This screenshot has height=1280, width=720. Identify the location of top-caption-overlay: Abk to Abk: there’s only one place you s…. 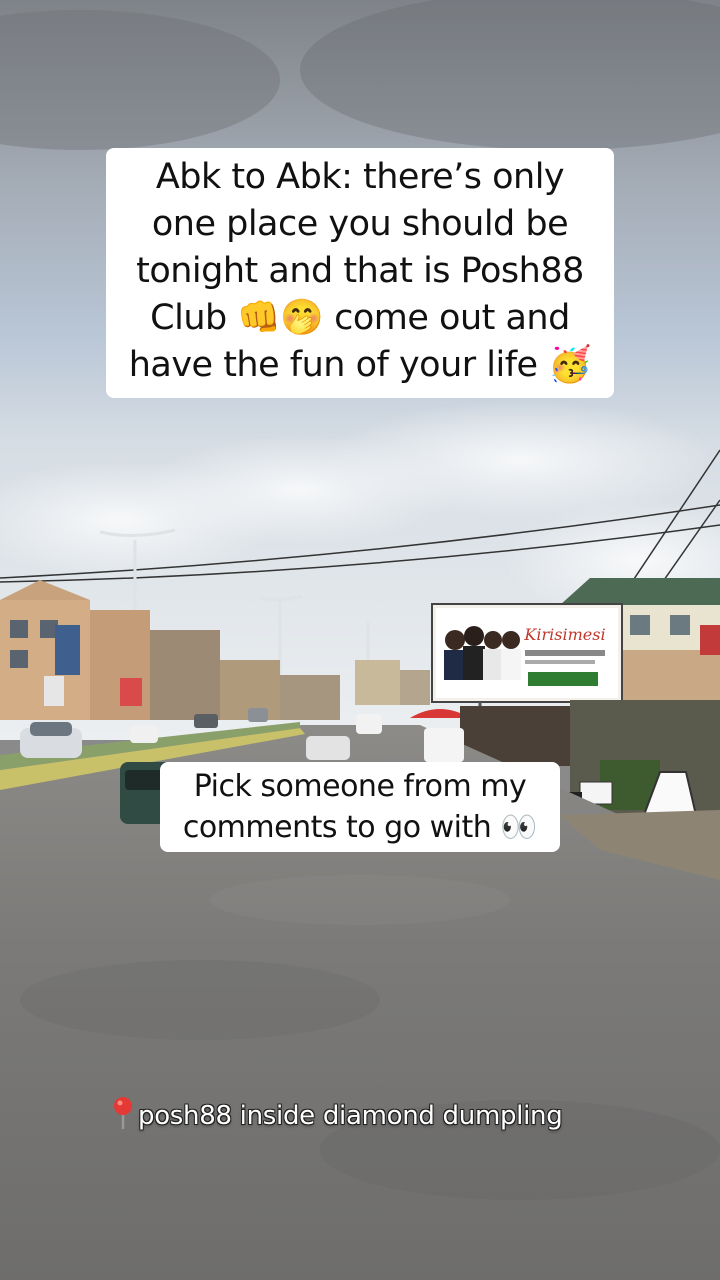
(360, 273).